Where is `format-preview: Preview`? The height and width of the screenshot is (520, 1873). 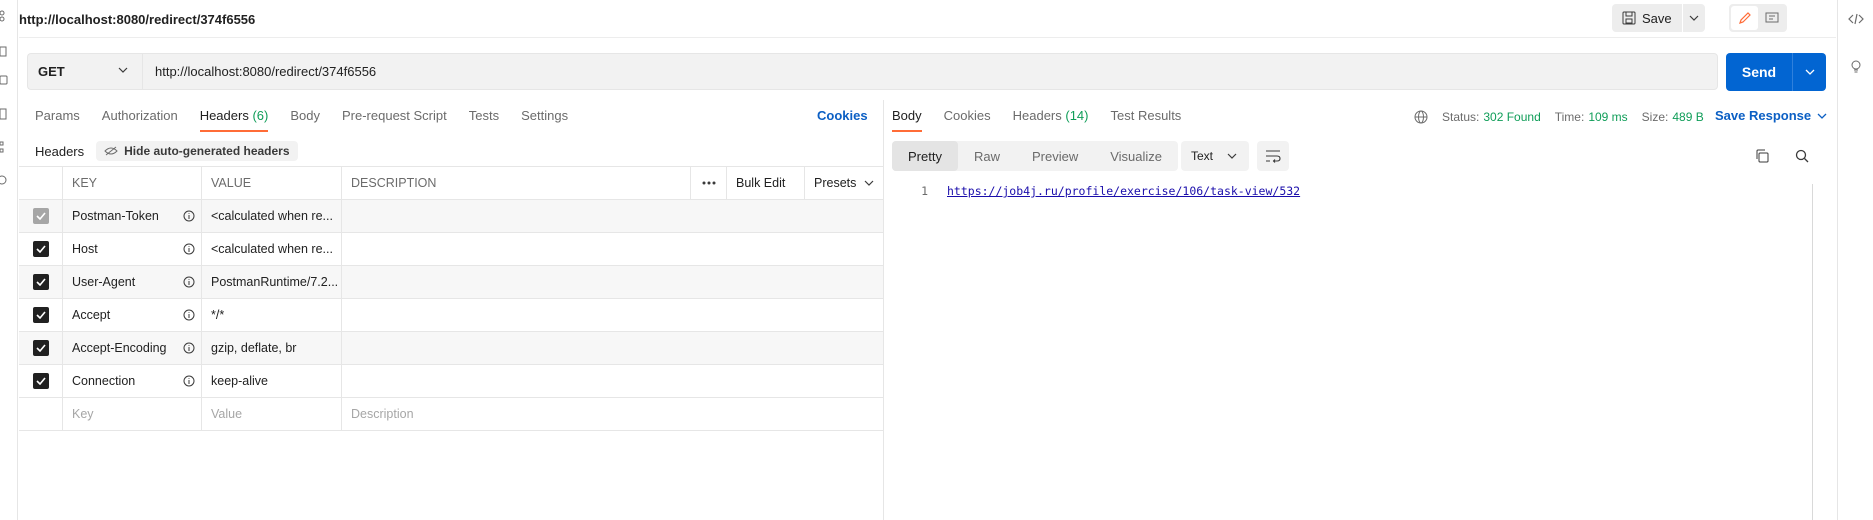 format-preview: Preview is located at coordinates (1055, 156).